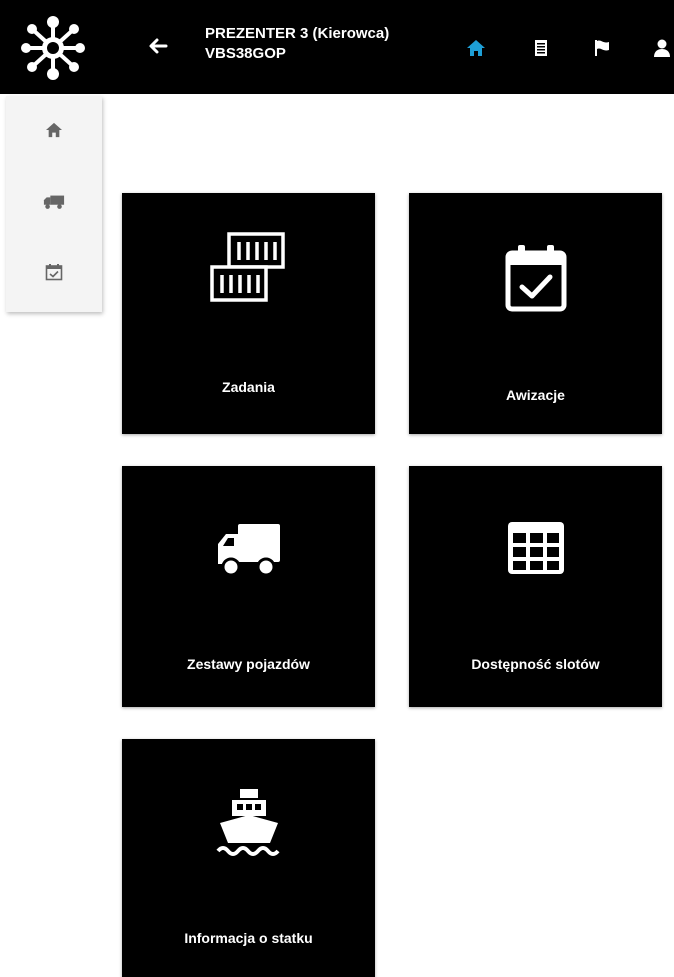 The width and height of the screenshot is (674, 977). Describe the element at coordinates (247, 822) in the screenshot. I see `ship-icon` at that location.